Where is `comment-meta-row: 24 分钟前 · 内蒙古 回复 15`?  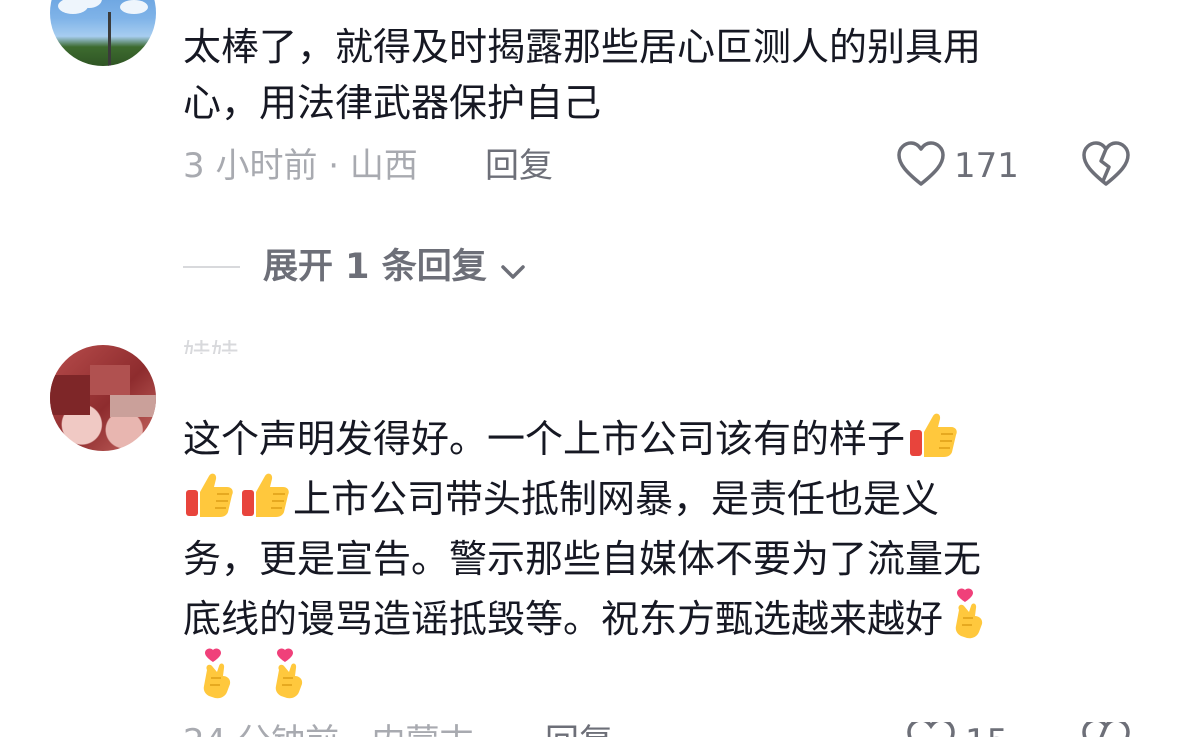
comment-meta-row: 24 分钟前 · 内蒙古 回复 15 is located at coordinates (589, 729).